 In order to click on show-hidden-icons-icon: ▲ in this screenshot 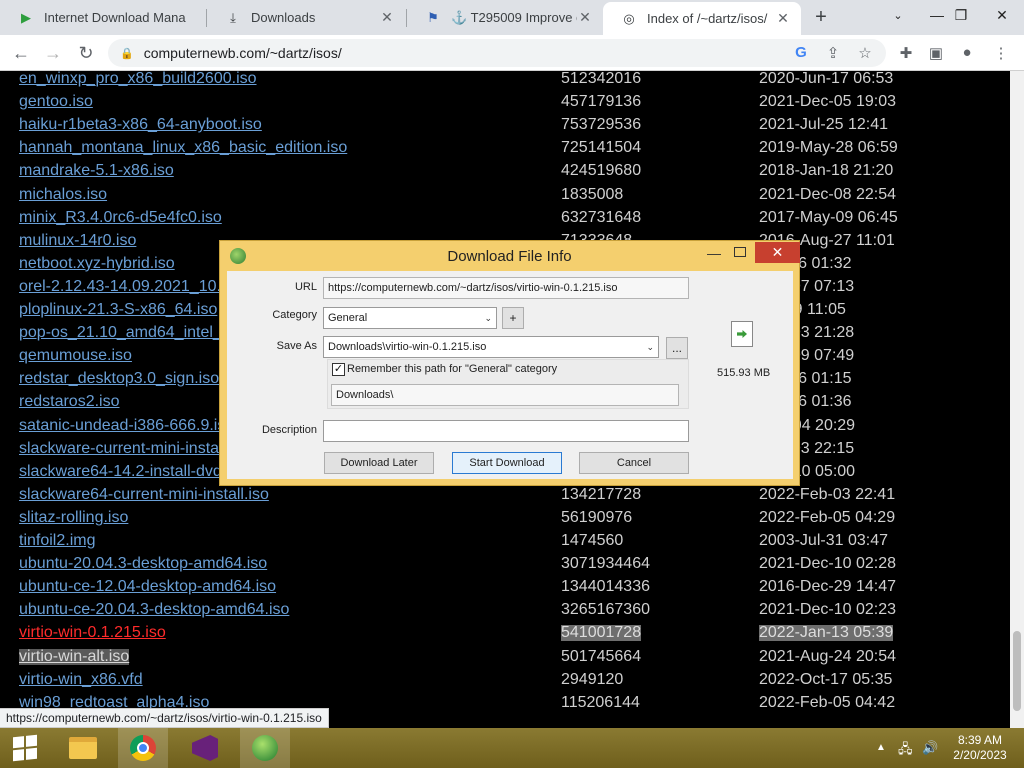, I will do `click(881, 747)`.